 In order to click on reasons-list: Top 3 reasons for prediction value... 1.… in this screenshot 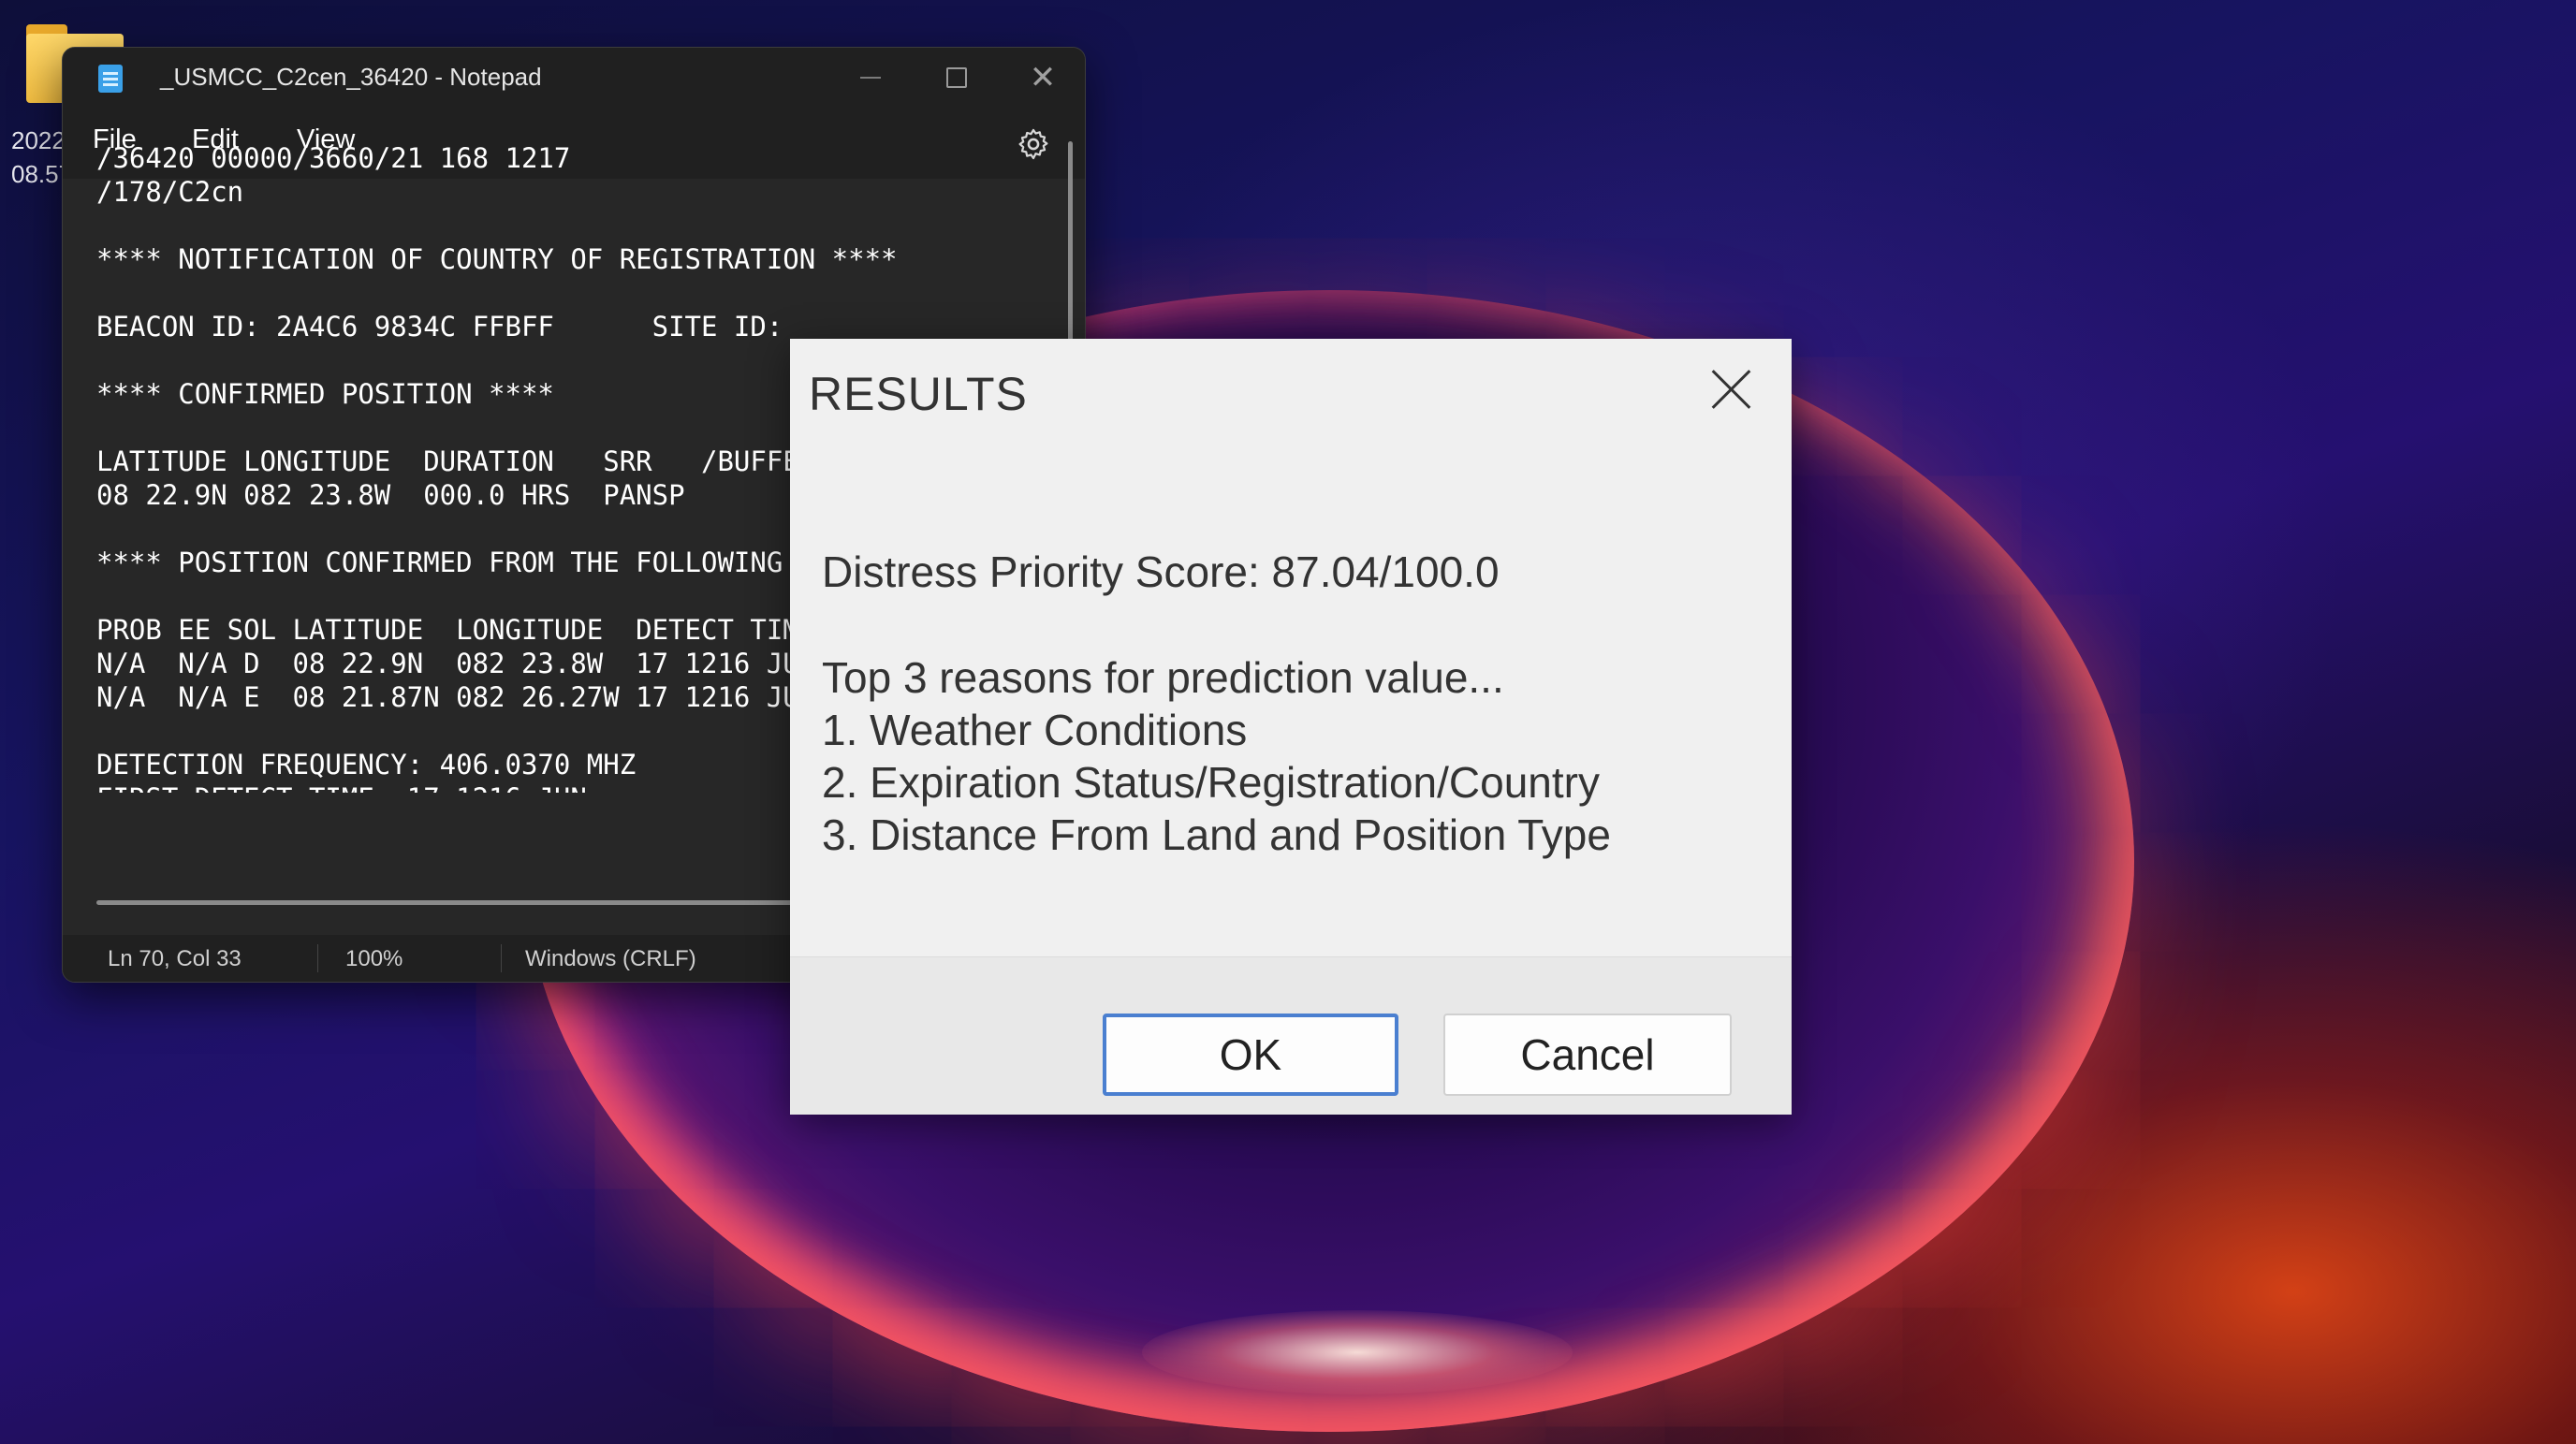, I will do `click(1216, 756)`.